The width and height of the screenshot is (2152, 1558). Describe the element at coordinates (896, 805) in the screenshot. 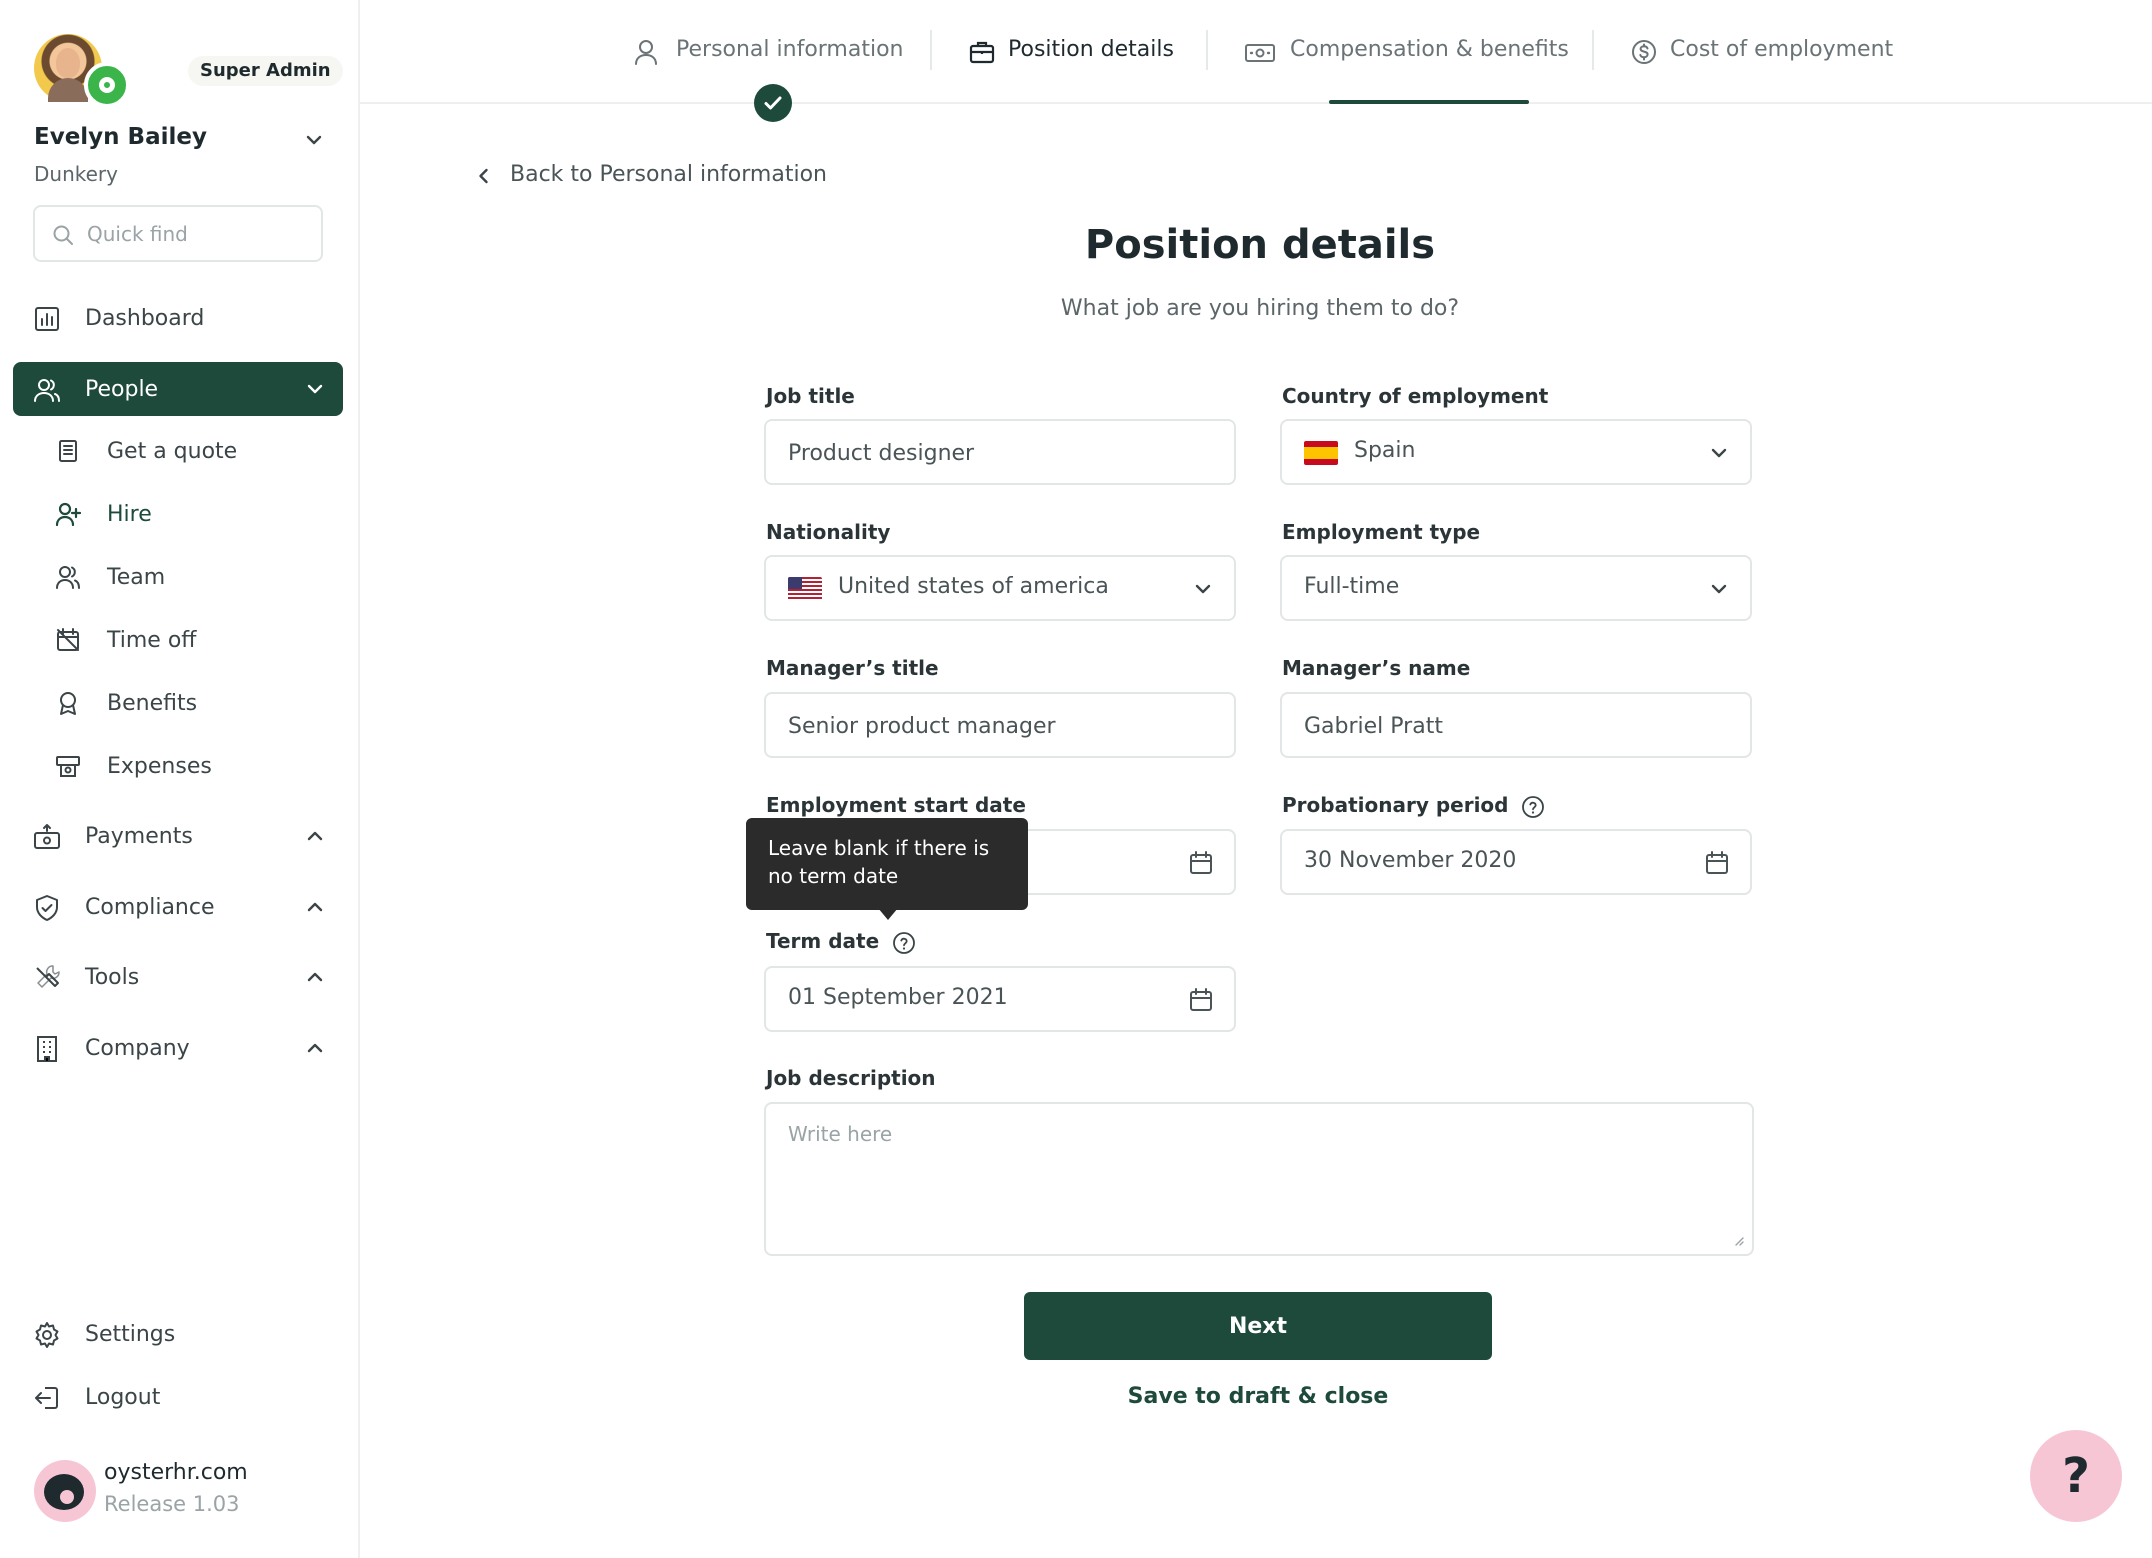

I see `start-date-label: Employment start date` at that location.